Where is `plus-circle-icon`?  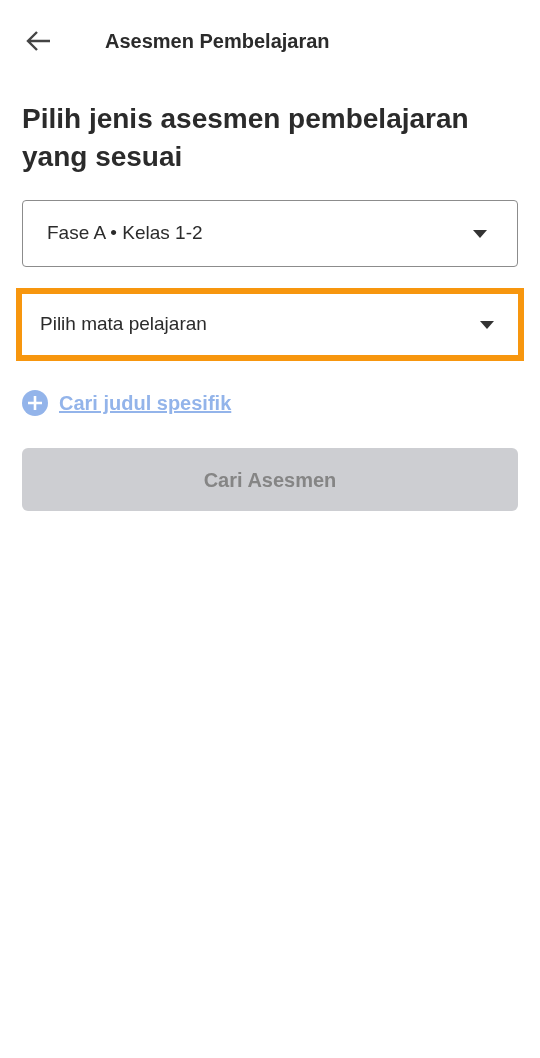
plus-circle-icon is located at coordinates (35, 403).